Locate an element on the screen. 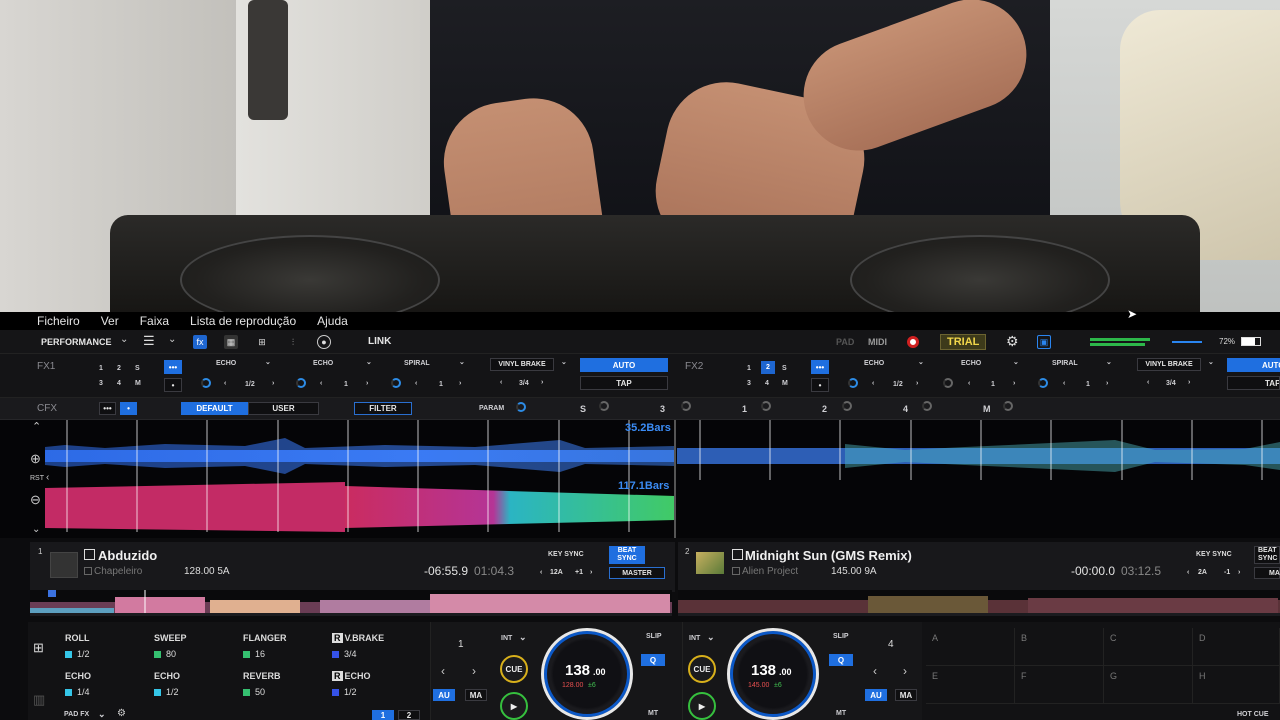  fx2-slot2-knob is located at coordinates (948, 383).